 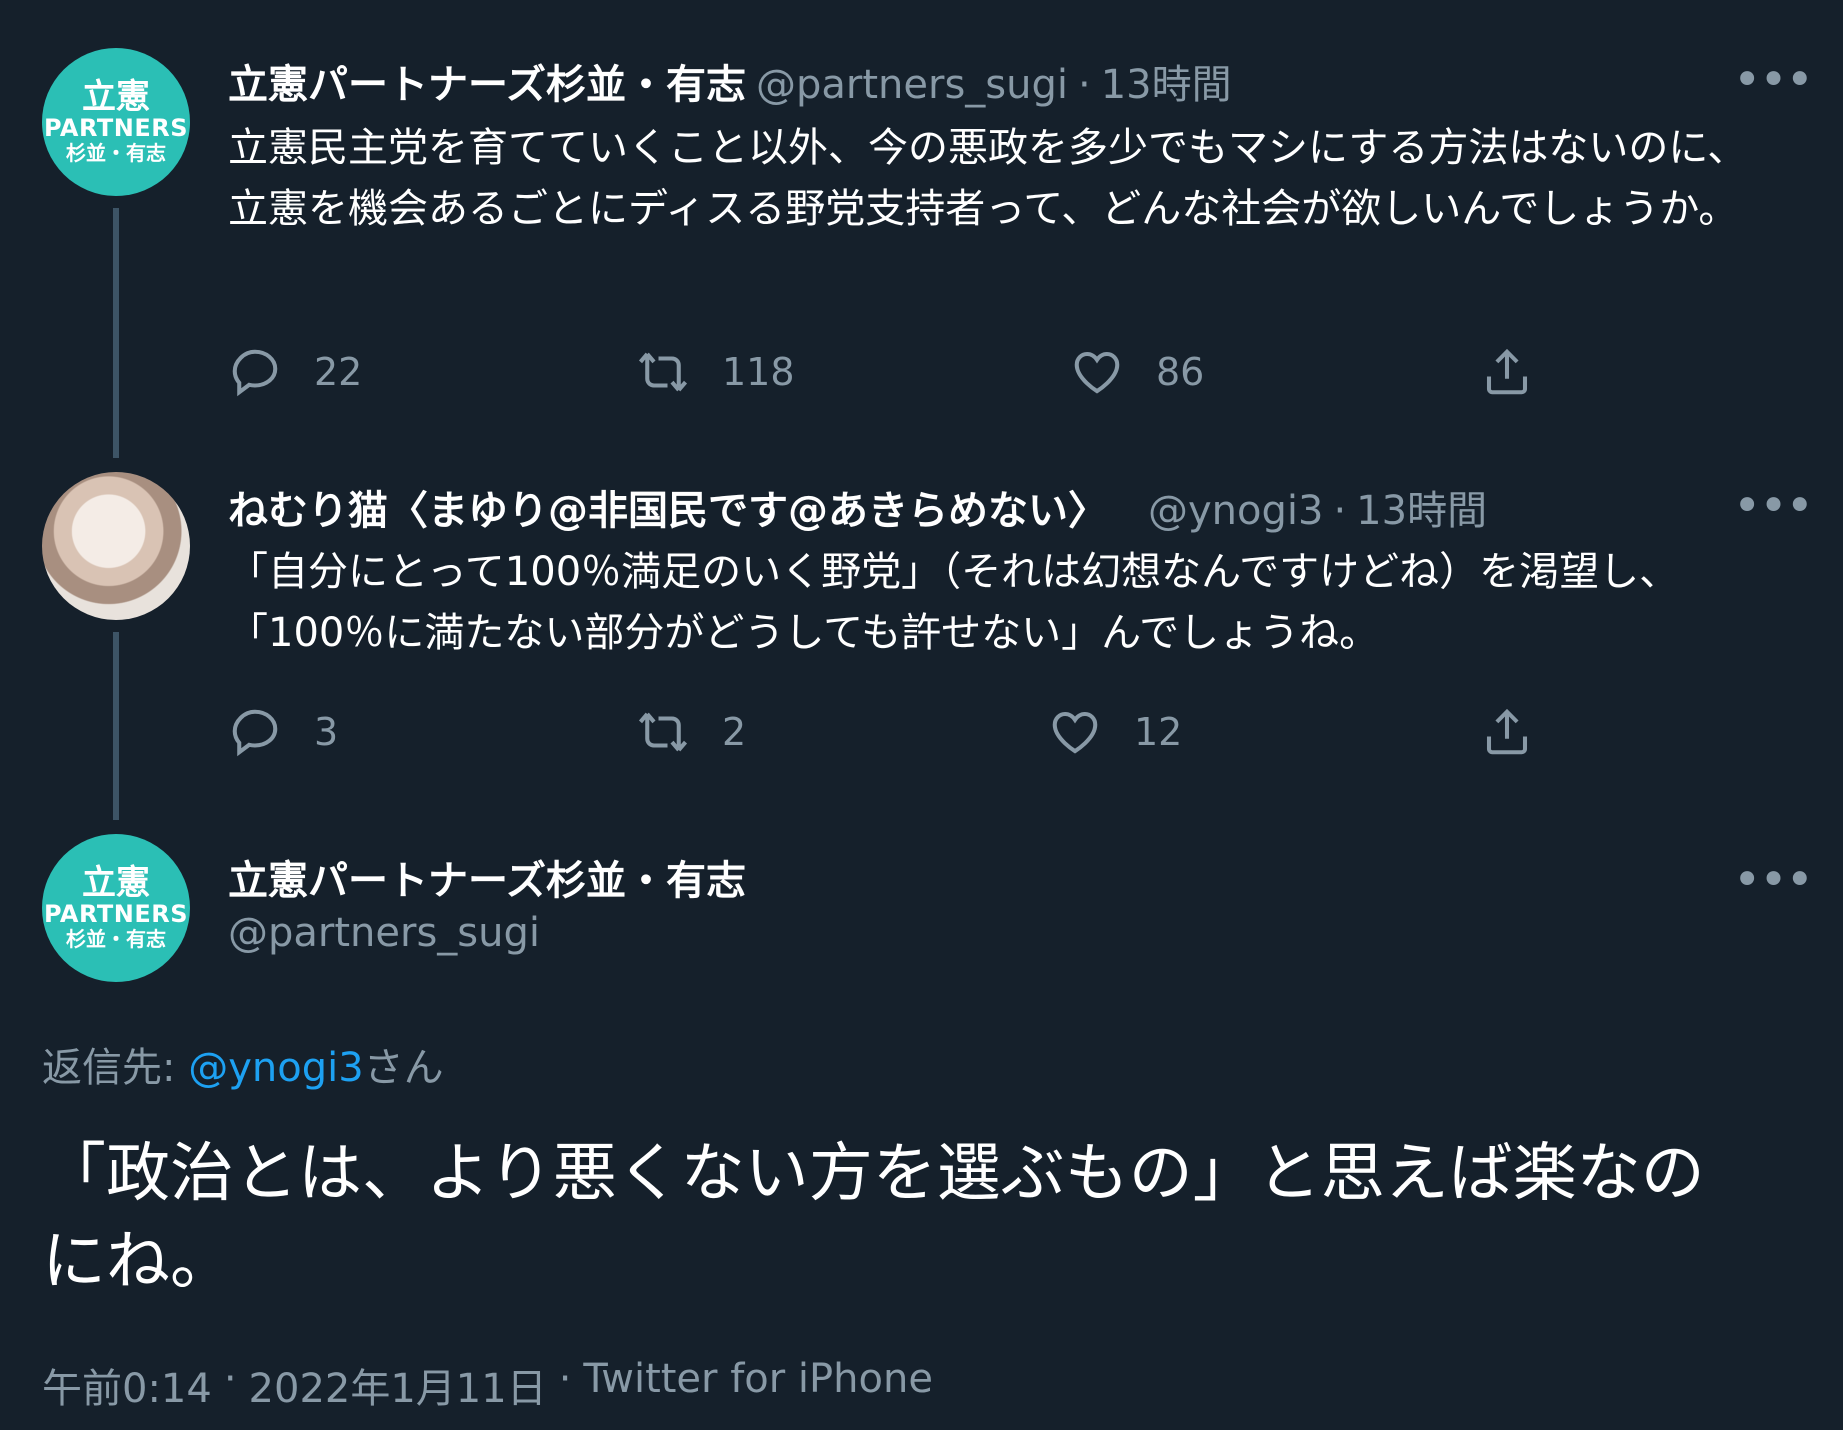 What do you see at coordinates (1137, 372) in the screenshot?
I see `like-button: 86` at bounding box center [1137, 372].